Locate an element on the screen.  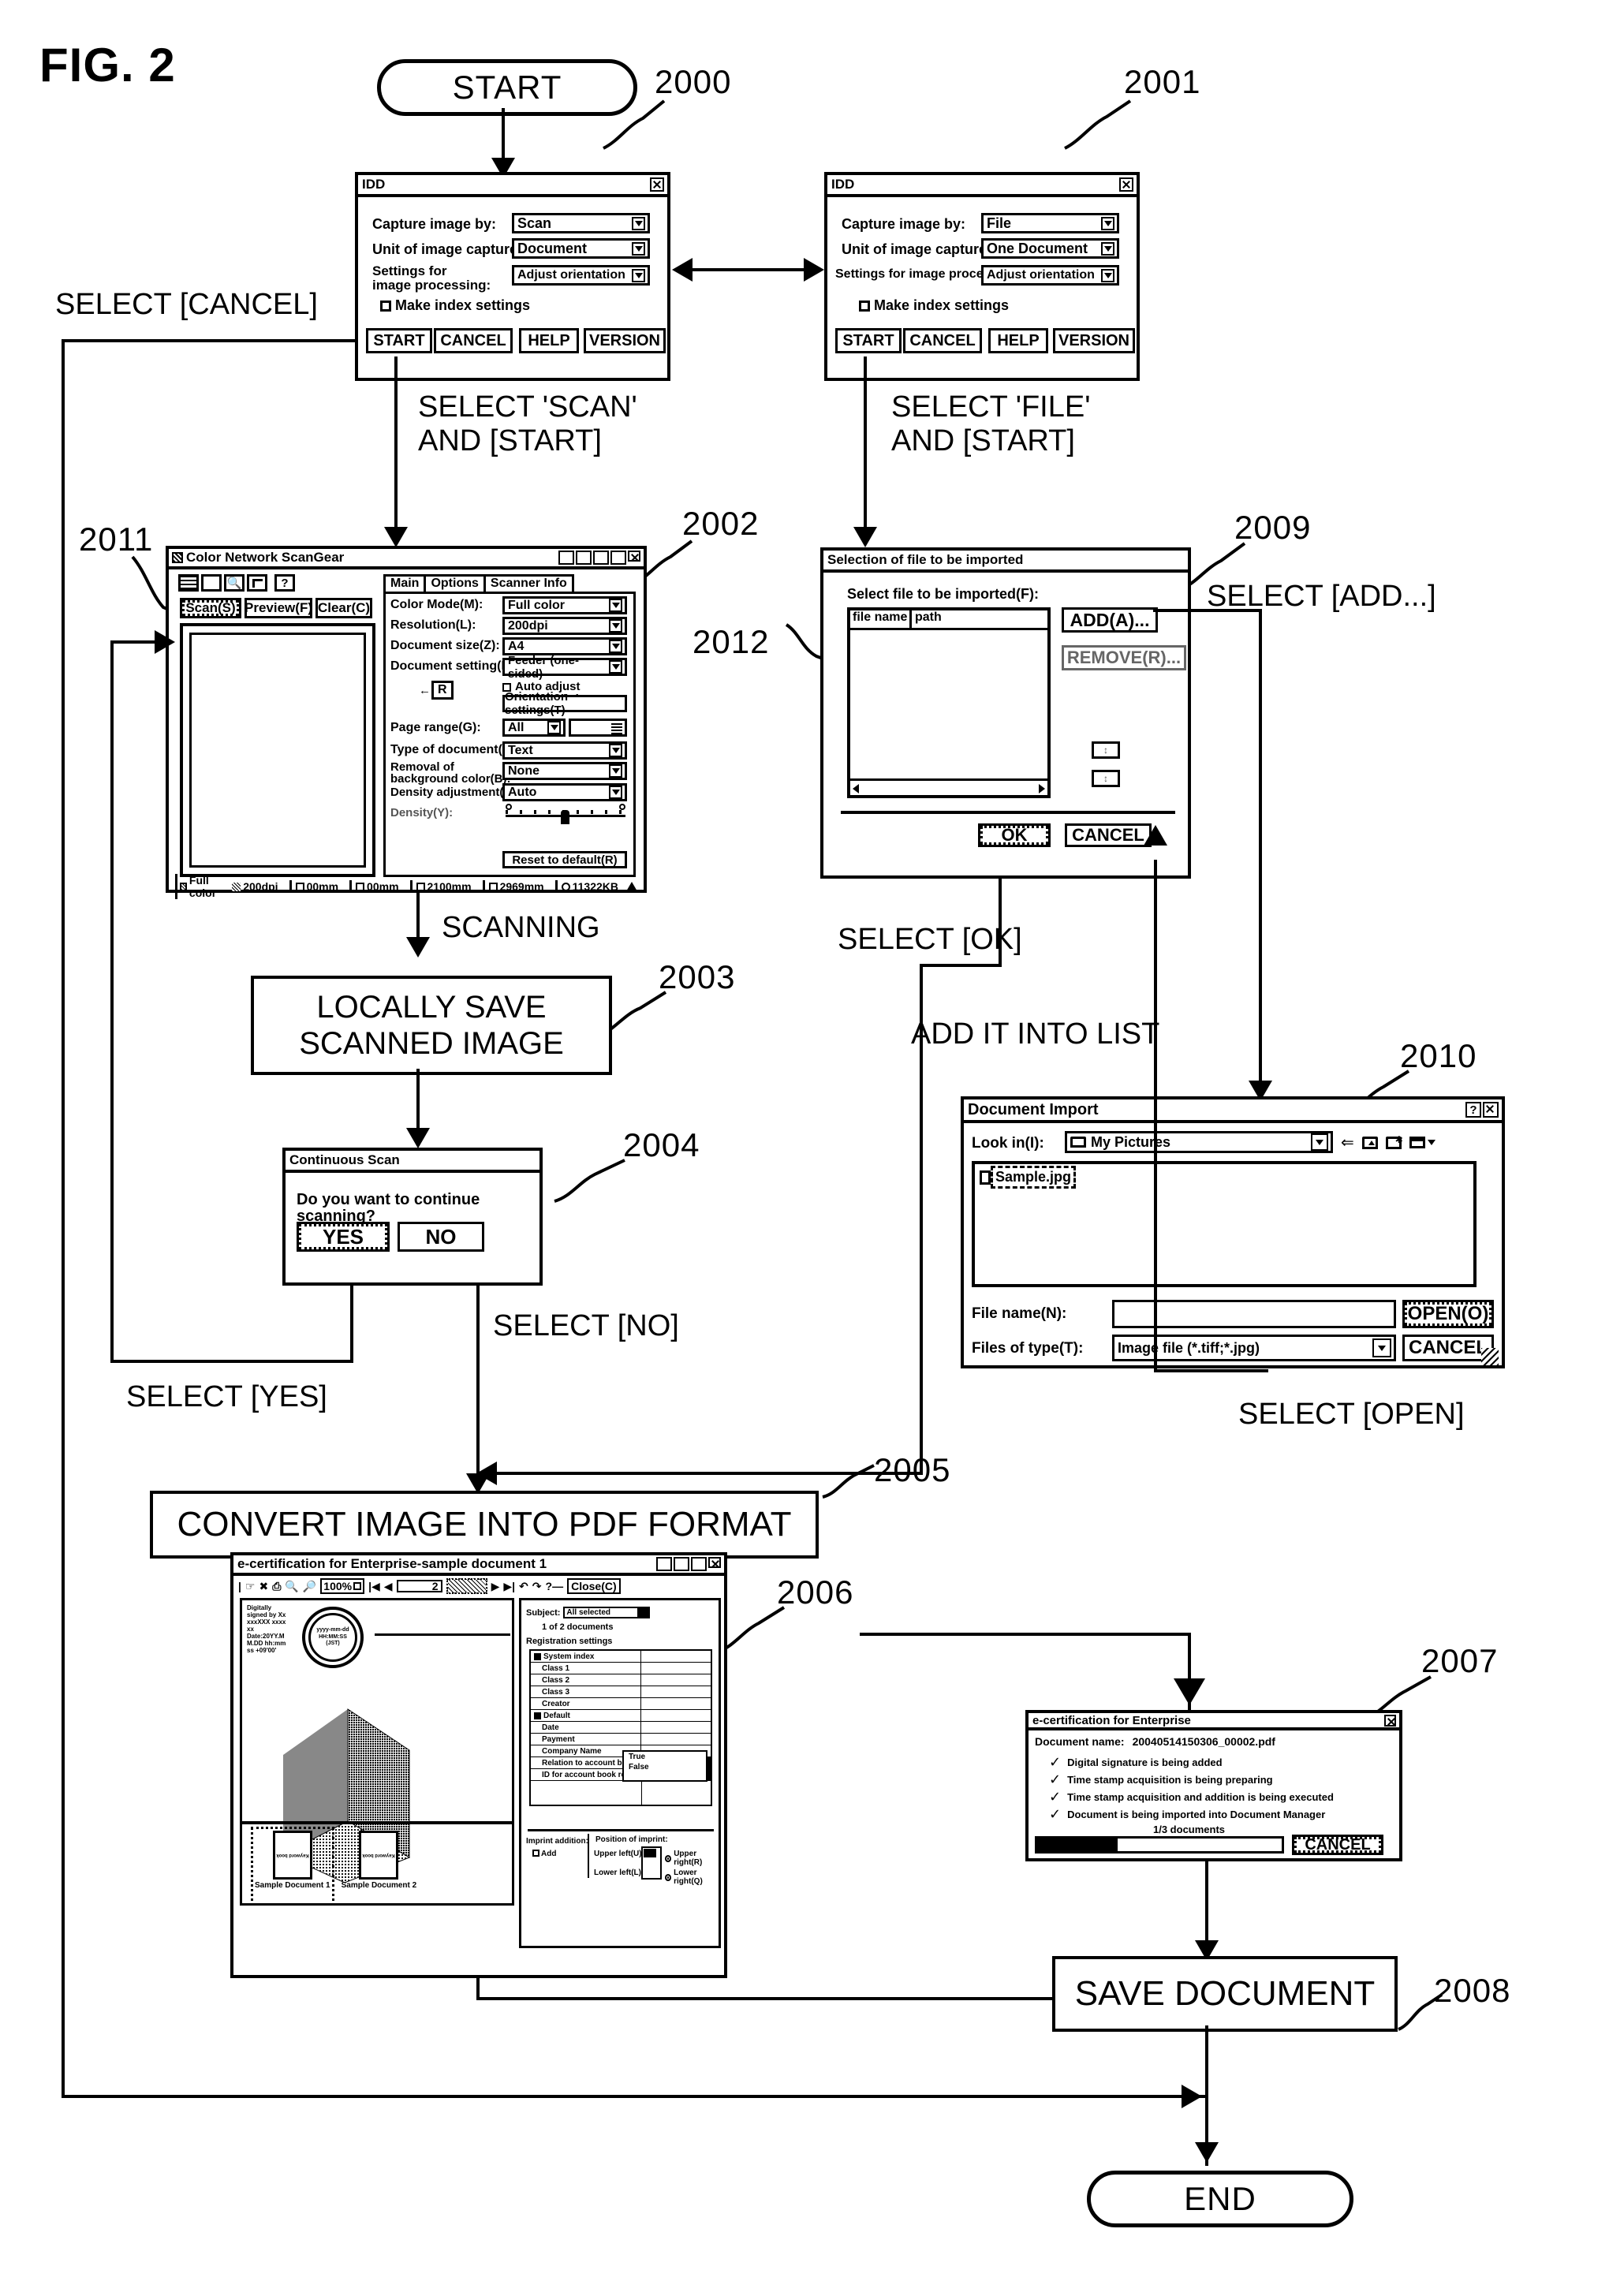
marquee-icon is located at coordinates (188, 583).